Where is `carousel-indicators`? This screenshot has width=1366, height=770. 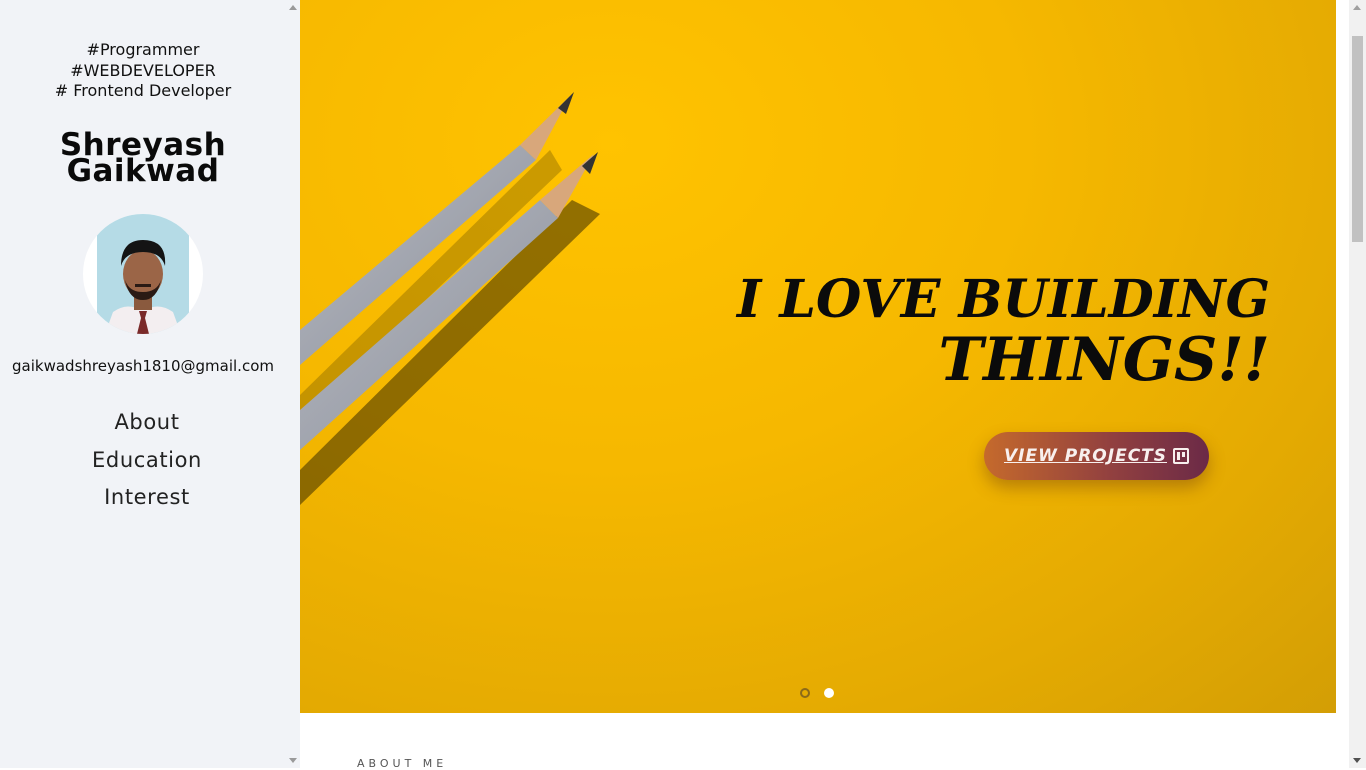
carousel-indicators is located at coordinates (817, 693).